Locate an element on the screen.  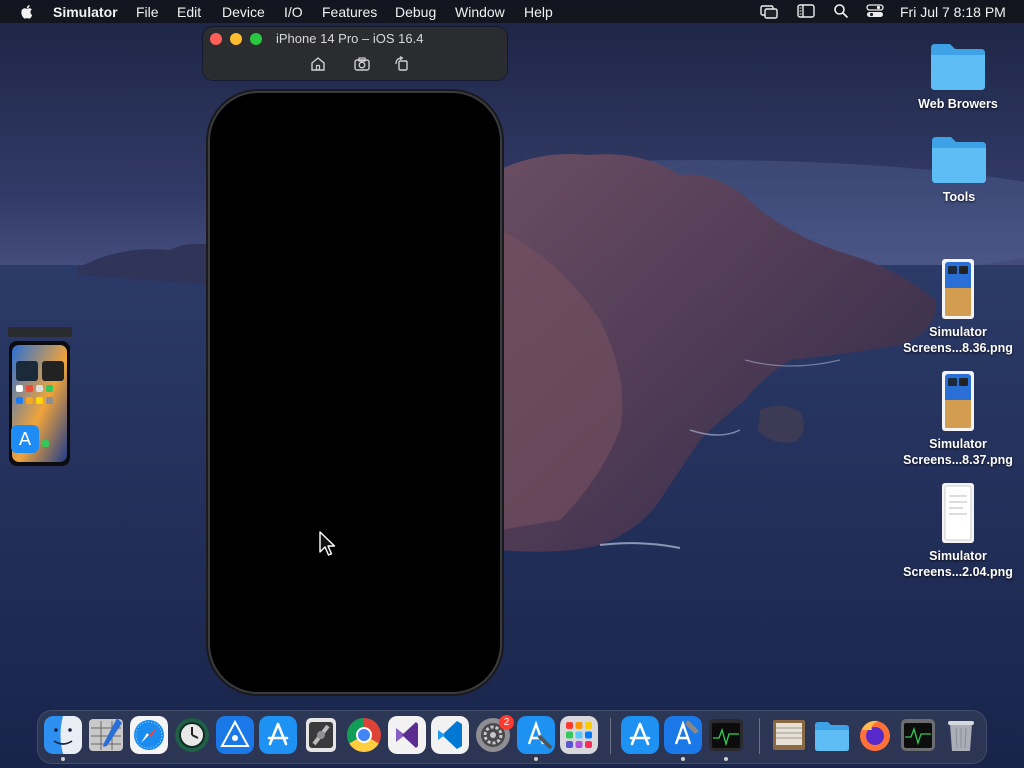
desktop-icon-label: Tools is located at coordinates (959, 197).